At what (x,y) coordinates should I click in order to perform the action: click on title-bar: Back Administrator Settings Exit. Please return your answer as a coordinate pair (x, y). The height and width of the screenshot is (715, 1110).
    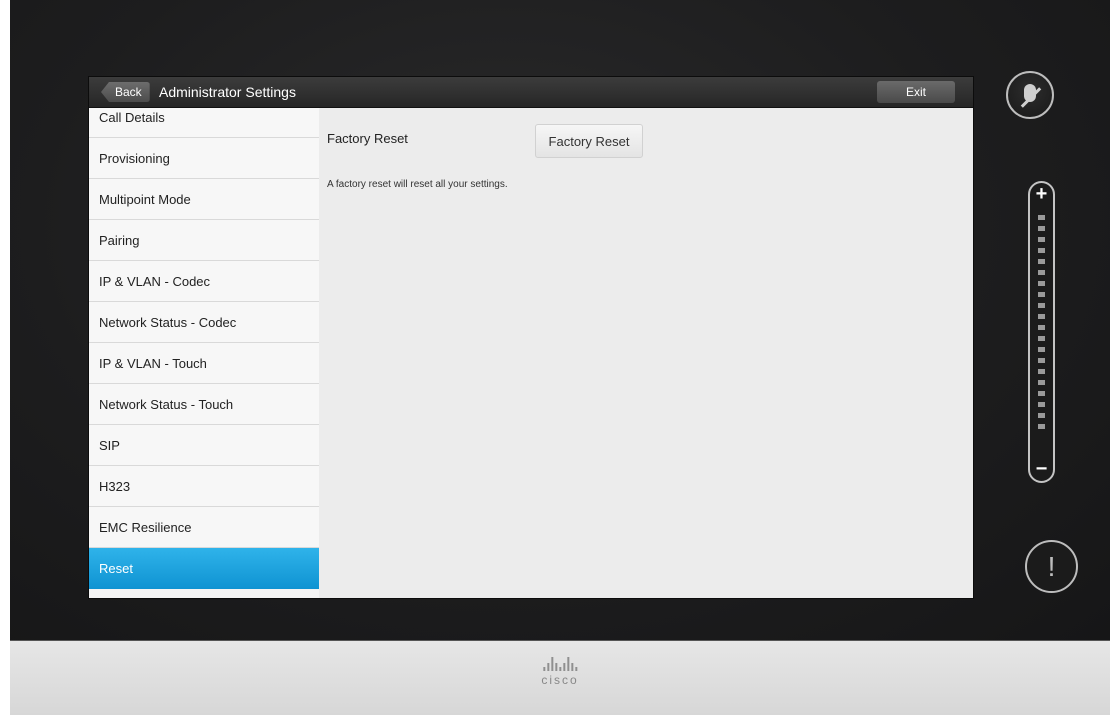
    Looking at the image, I should click on (531, 92).